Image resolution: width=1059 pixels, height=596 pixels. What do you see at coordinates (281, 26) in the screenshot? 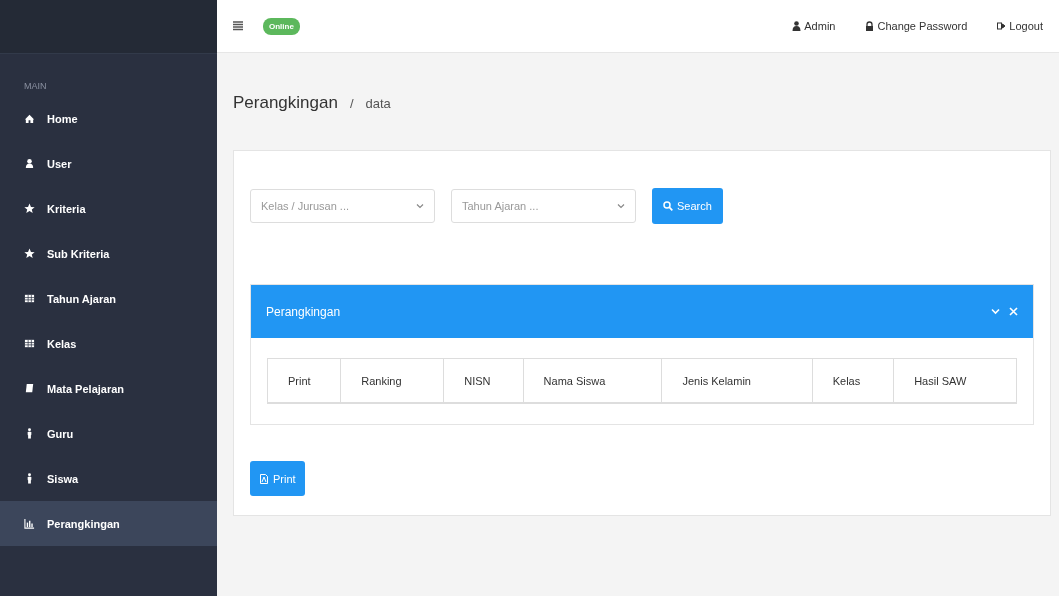
I see `status-badge: Online` at bounding box center [281, 26].